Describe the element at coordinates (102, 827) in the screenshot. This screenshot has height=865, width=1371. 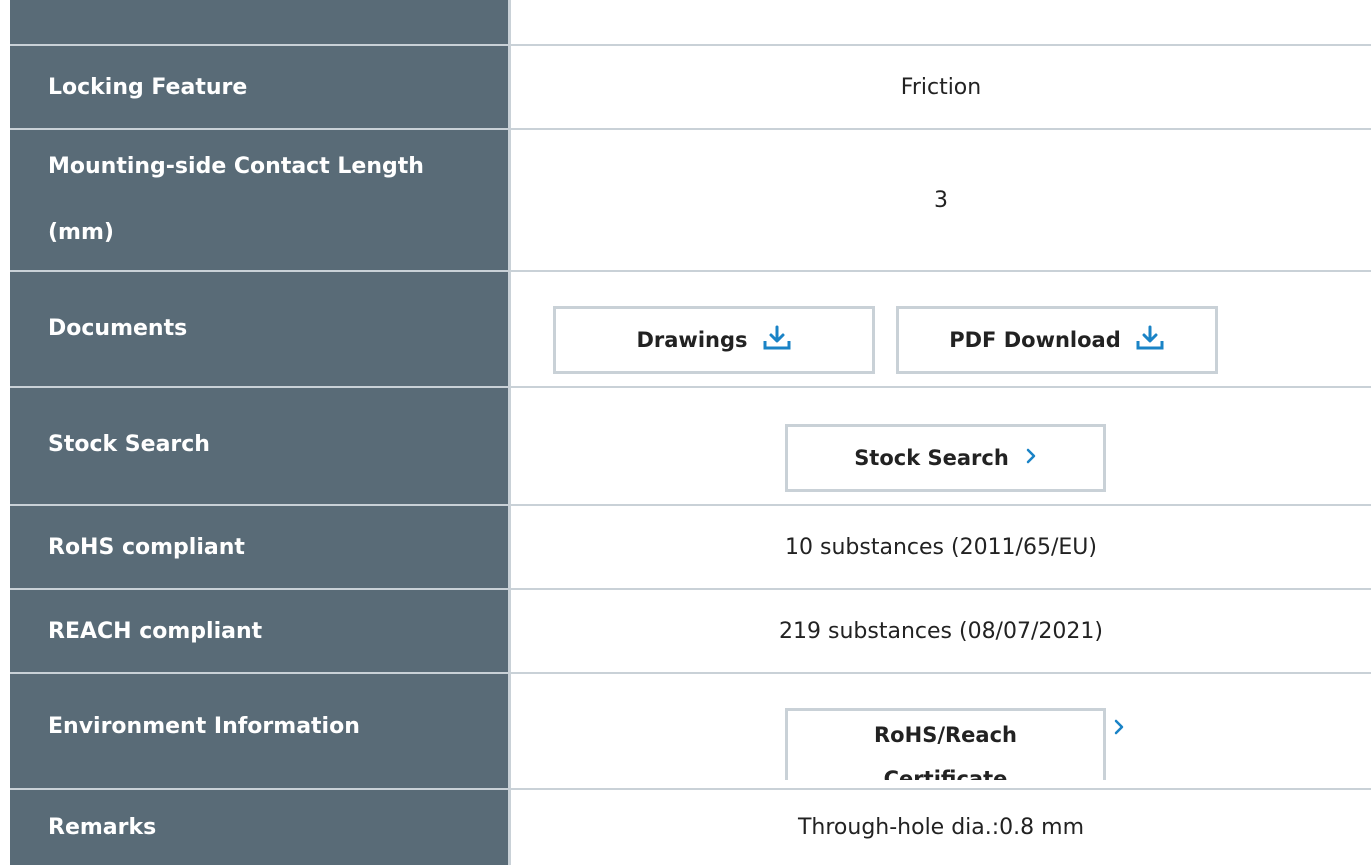
I see `label-text: Remarks` at that location.